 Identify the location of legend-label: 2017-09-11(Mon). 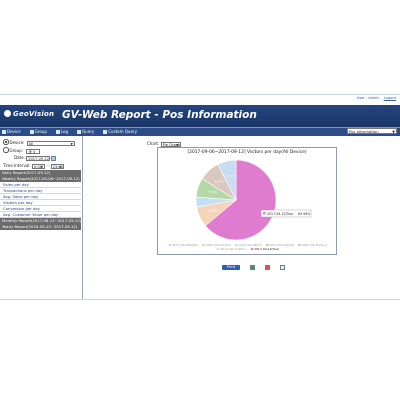
(233, 249).